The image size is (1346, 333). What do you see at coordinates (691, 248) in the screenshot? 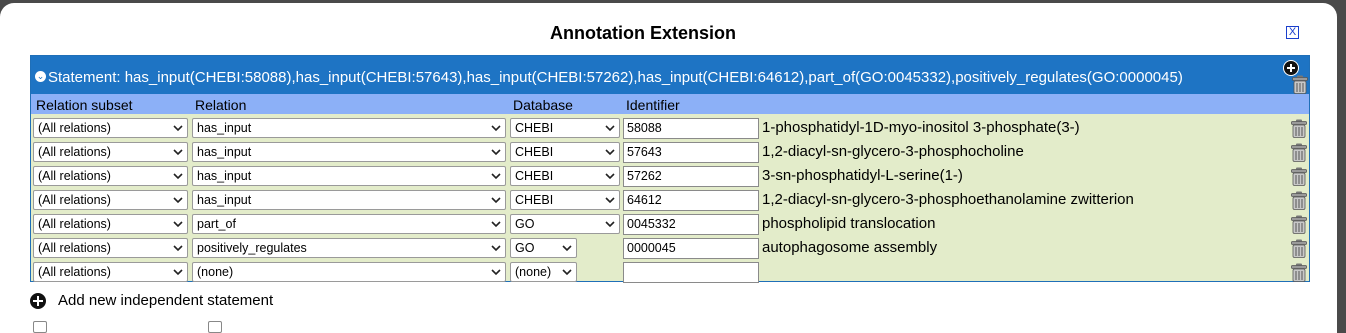
I see `identifier-input: 0000045` at bounding box center [691, 248].